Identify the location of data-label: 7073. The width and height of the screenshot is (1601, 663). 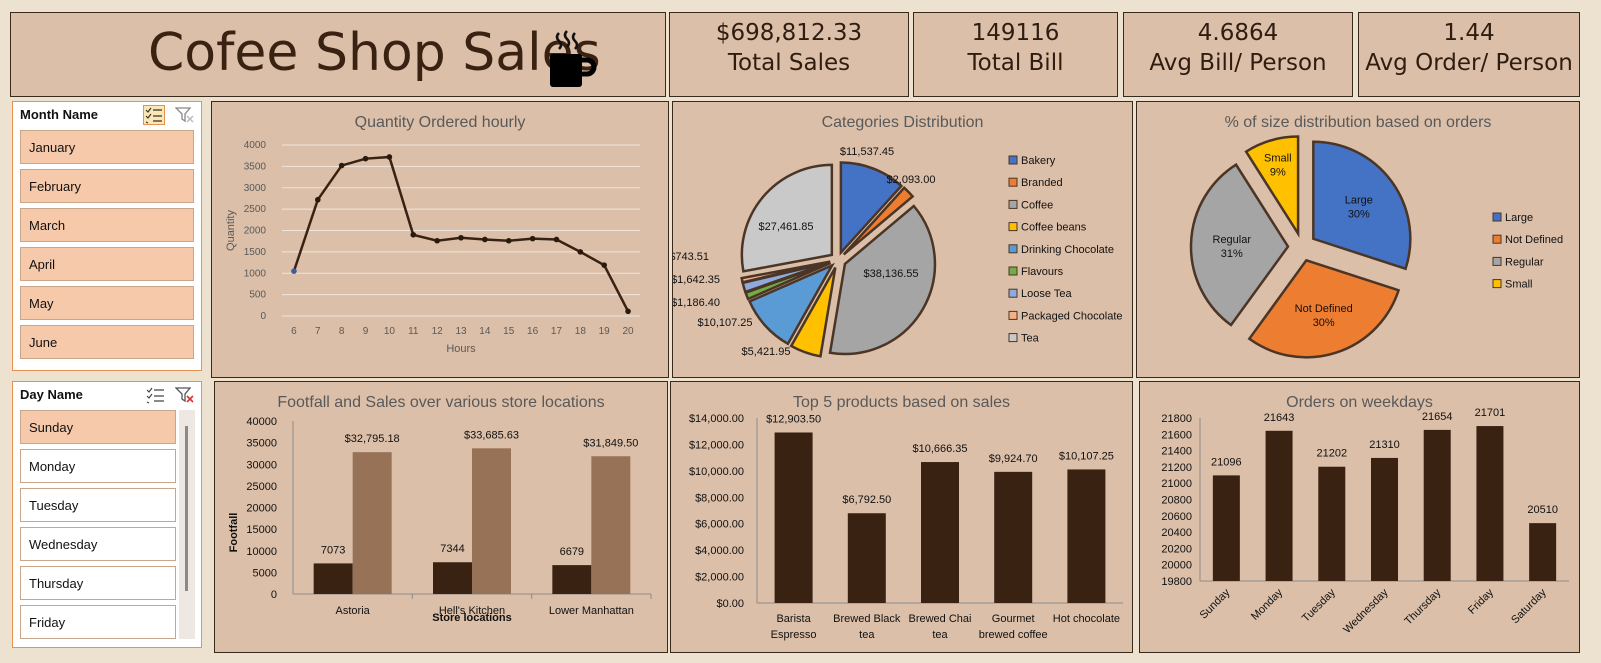
(333, 550).